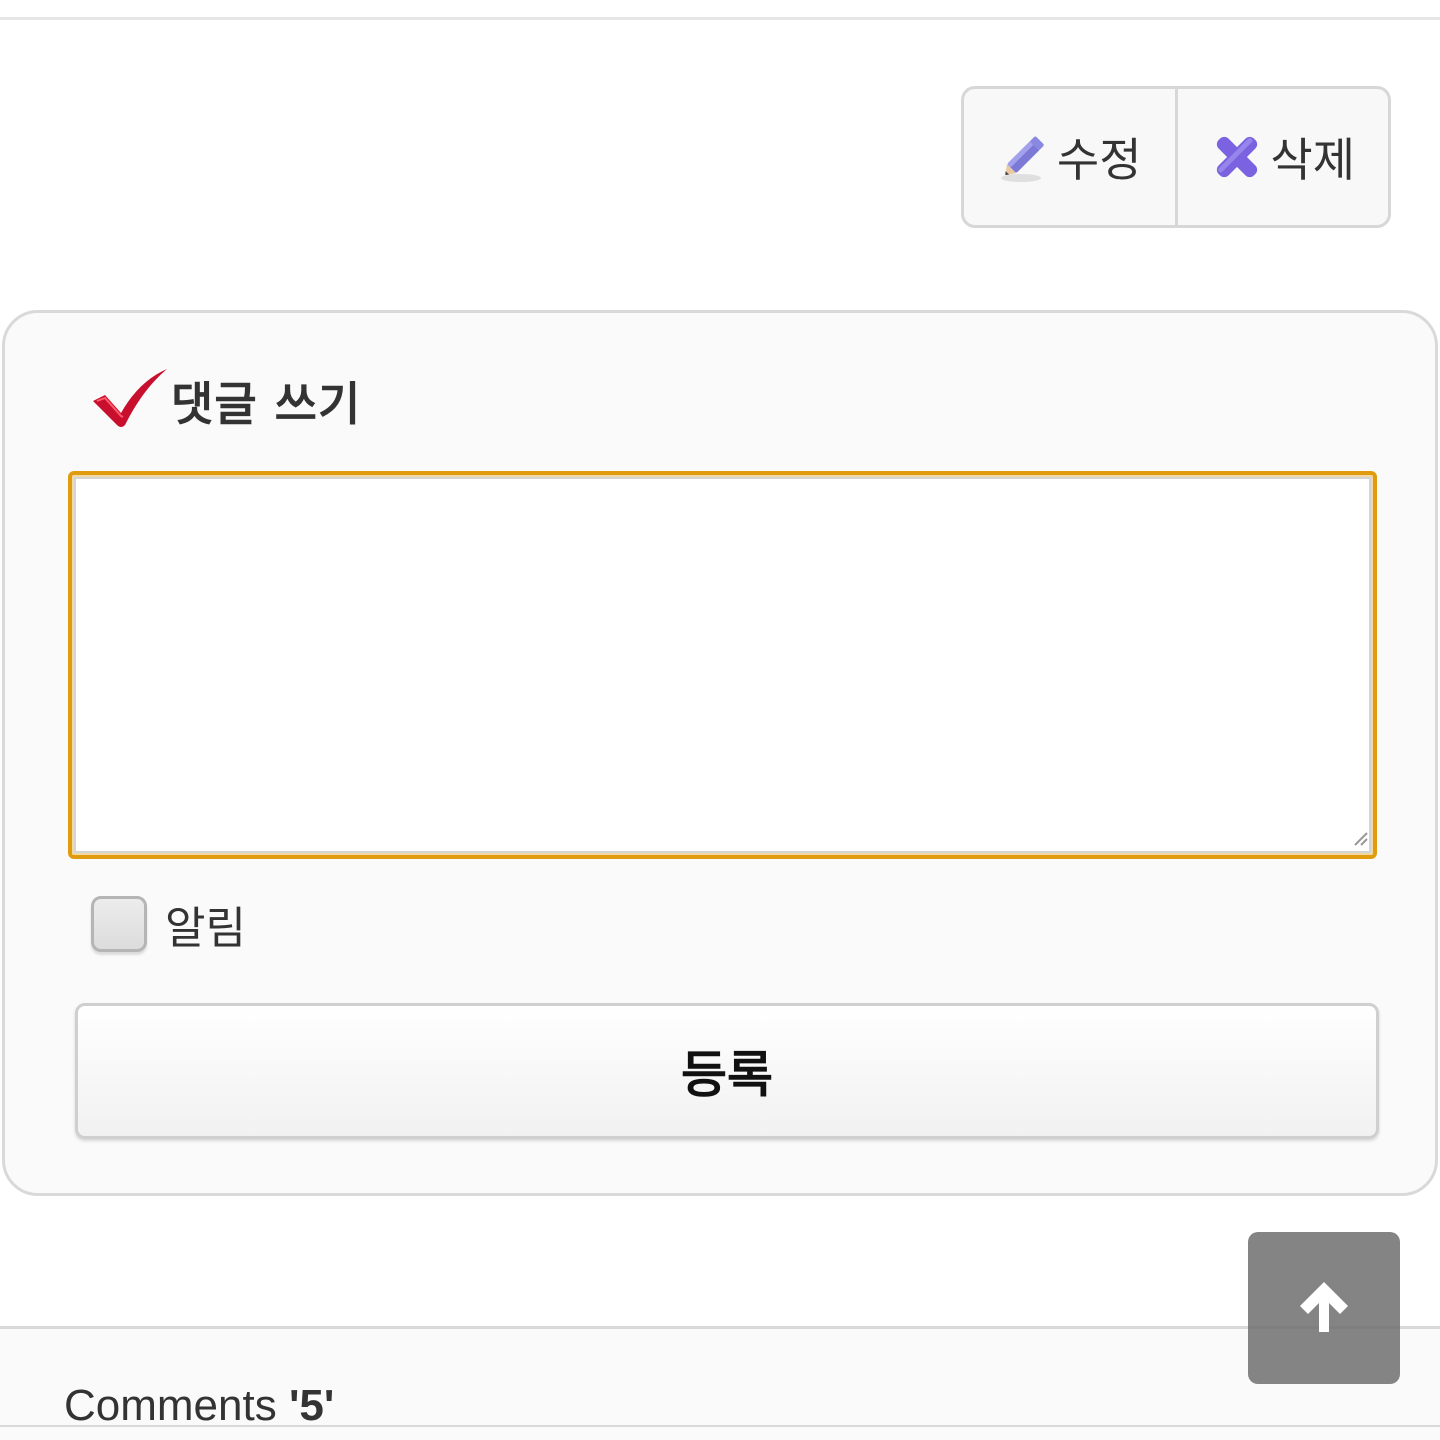 This screenshot has width=1440, height=1440. I want to click on pencil-icon, so click(1024, 157).